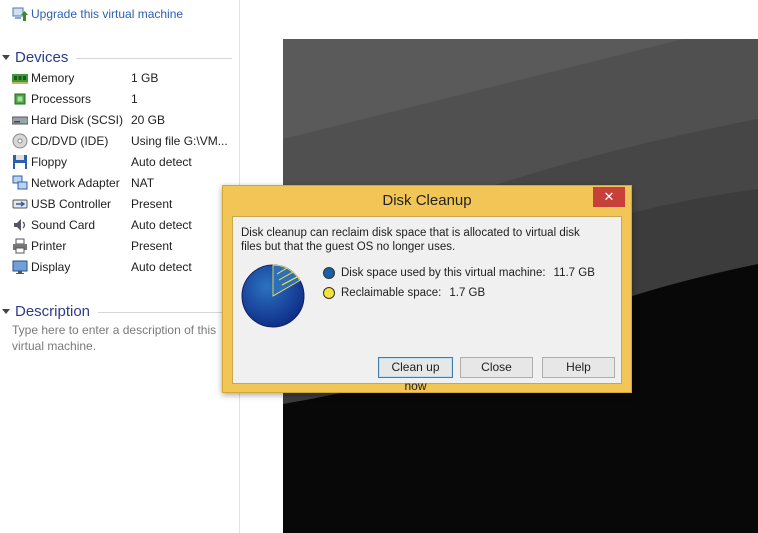 The width and height of the screenshot is (758, 533). I want to click on device-value: 1, so click(134, 98).